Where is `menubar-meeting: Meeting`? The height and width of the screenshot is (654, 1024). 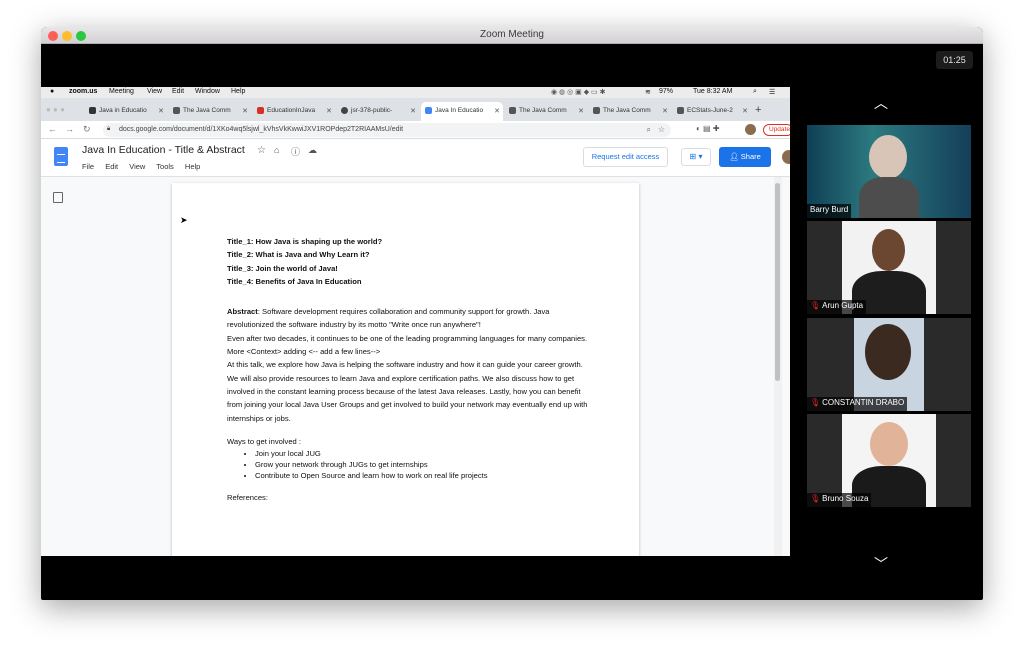 menubar-meeting: Meeting is located at coordinates (121, 91).